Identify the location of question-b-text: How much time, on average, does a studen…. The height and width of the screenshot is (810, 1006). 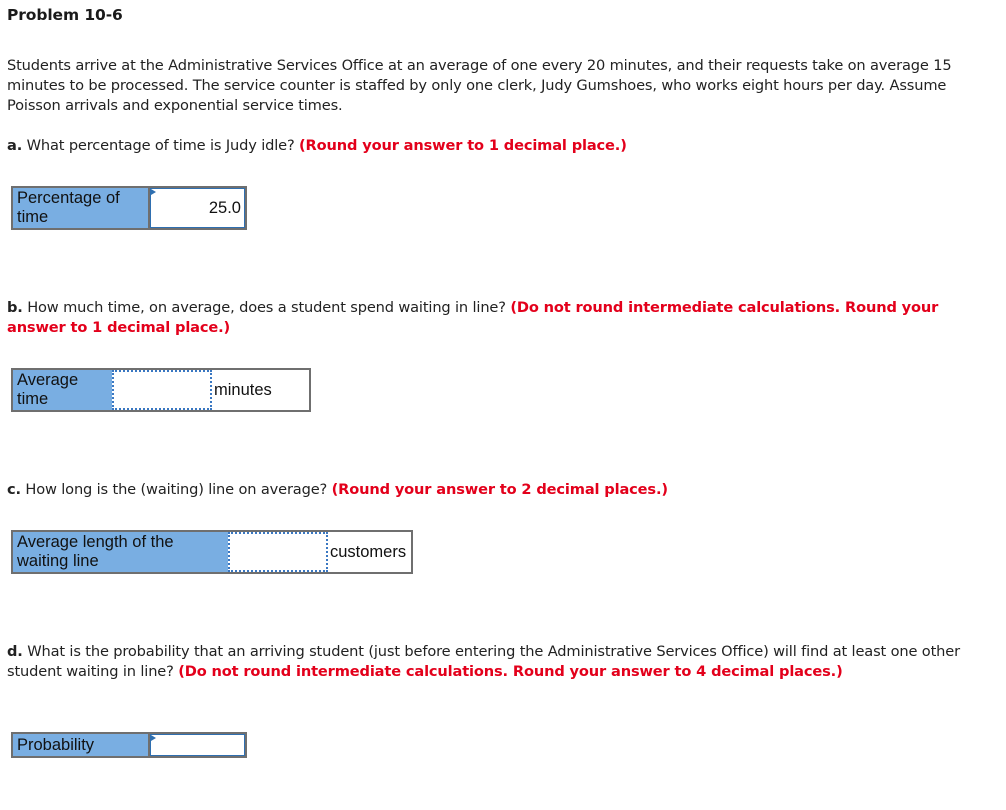
(266, 307).